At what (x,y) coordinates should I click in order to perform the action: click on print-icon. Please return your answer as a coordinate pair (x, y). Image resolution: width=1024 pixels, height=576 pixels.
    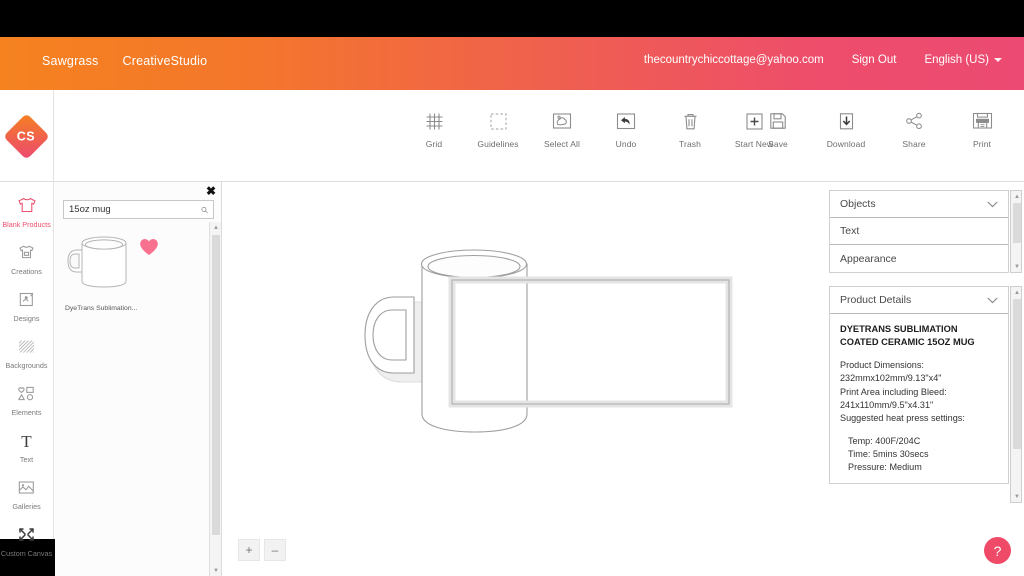
    Looking at the image, I should click on (982, 121).